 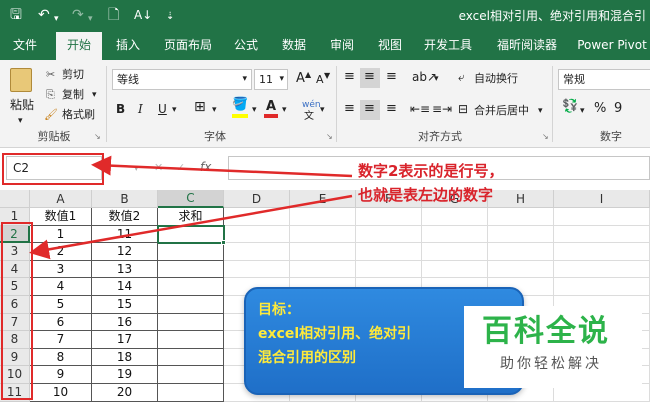 I want to click on callout-line-2: excel相对引用、绝对引, so click(x=335, y=334).